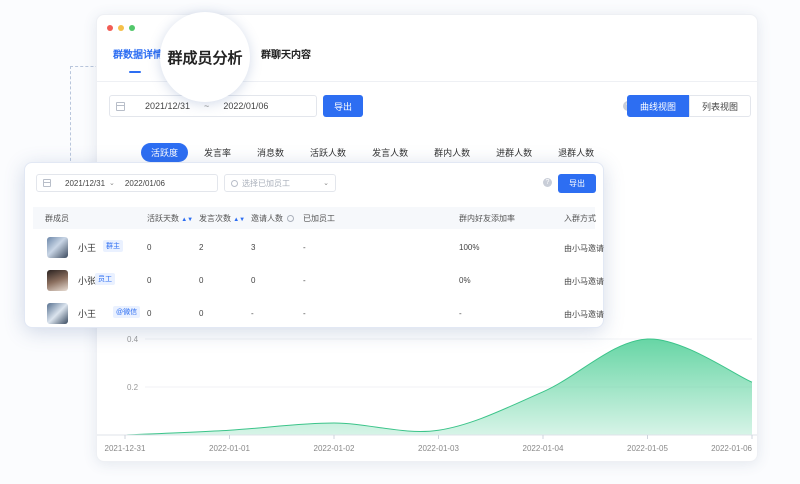  I want to click on col-invites-label: 邀请人数, so click(267, 218).